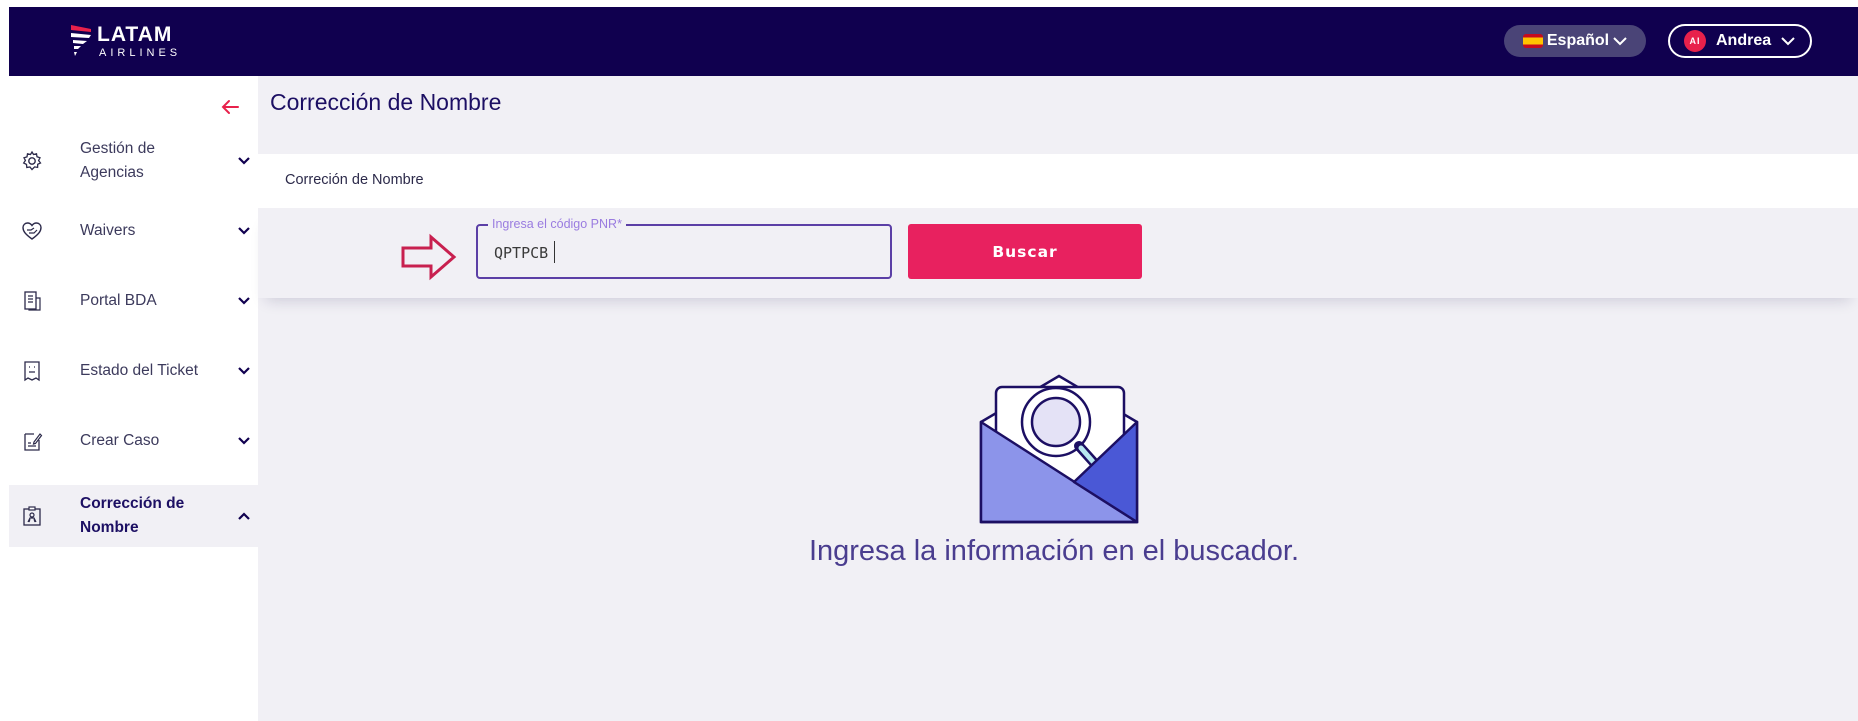 The height and width of the screenshot is (721, 1858). I want to click on page-title: Corrección de Nombre, so click(386, 102).